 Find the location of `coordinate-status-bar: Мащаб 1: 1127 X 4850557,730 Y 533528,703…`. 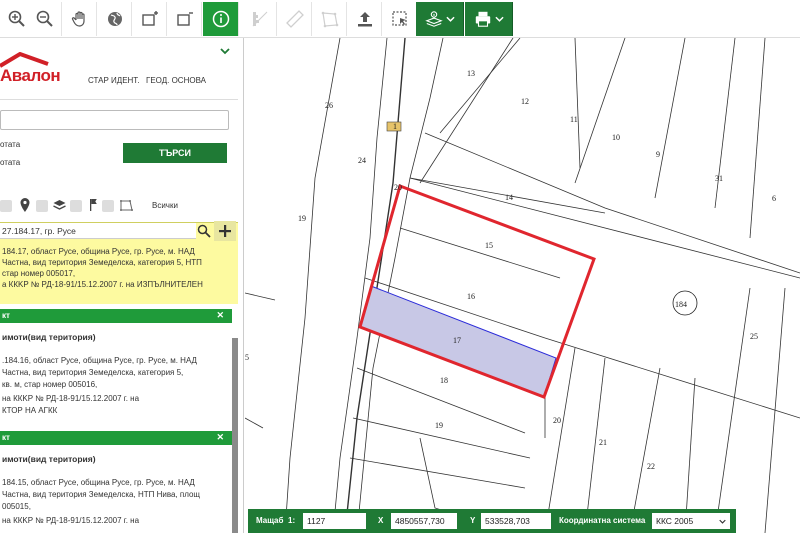

coordinate-status-bar: Мащаб 1: 1127 X 4850557,730 Y 533528,703… is located at coordinates (492, 521).